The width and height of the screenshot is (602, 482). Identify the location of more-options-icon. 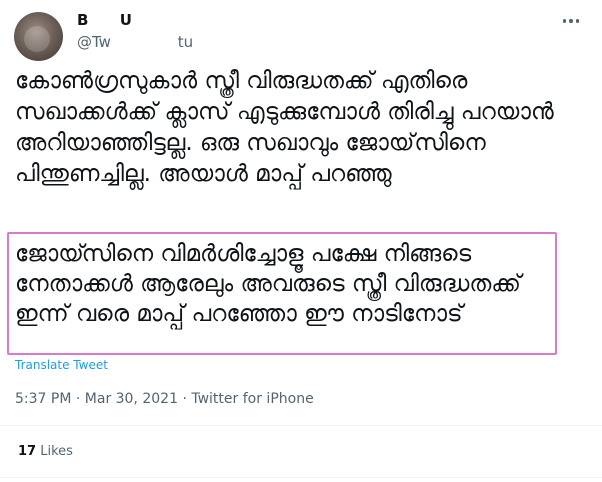
(571, 21).